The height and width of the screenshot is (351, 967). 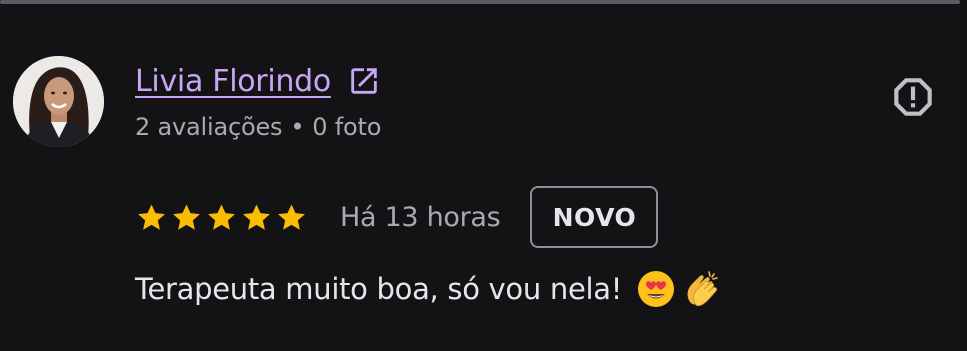 I want to click on heart-eyes-emoji-icon, so click(x=656, y=289).